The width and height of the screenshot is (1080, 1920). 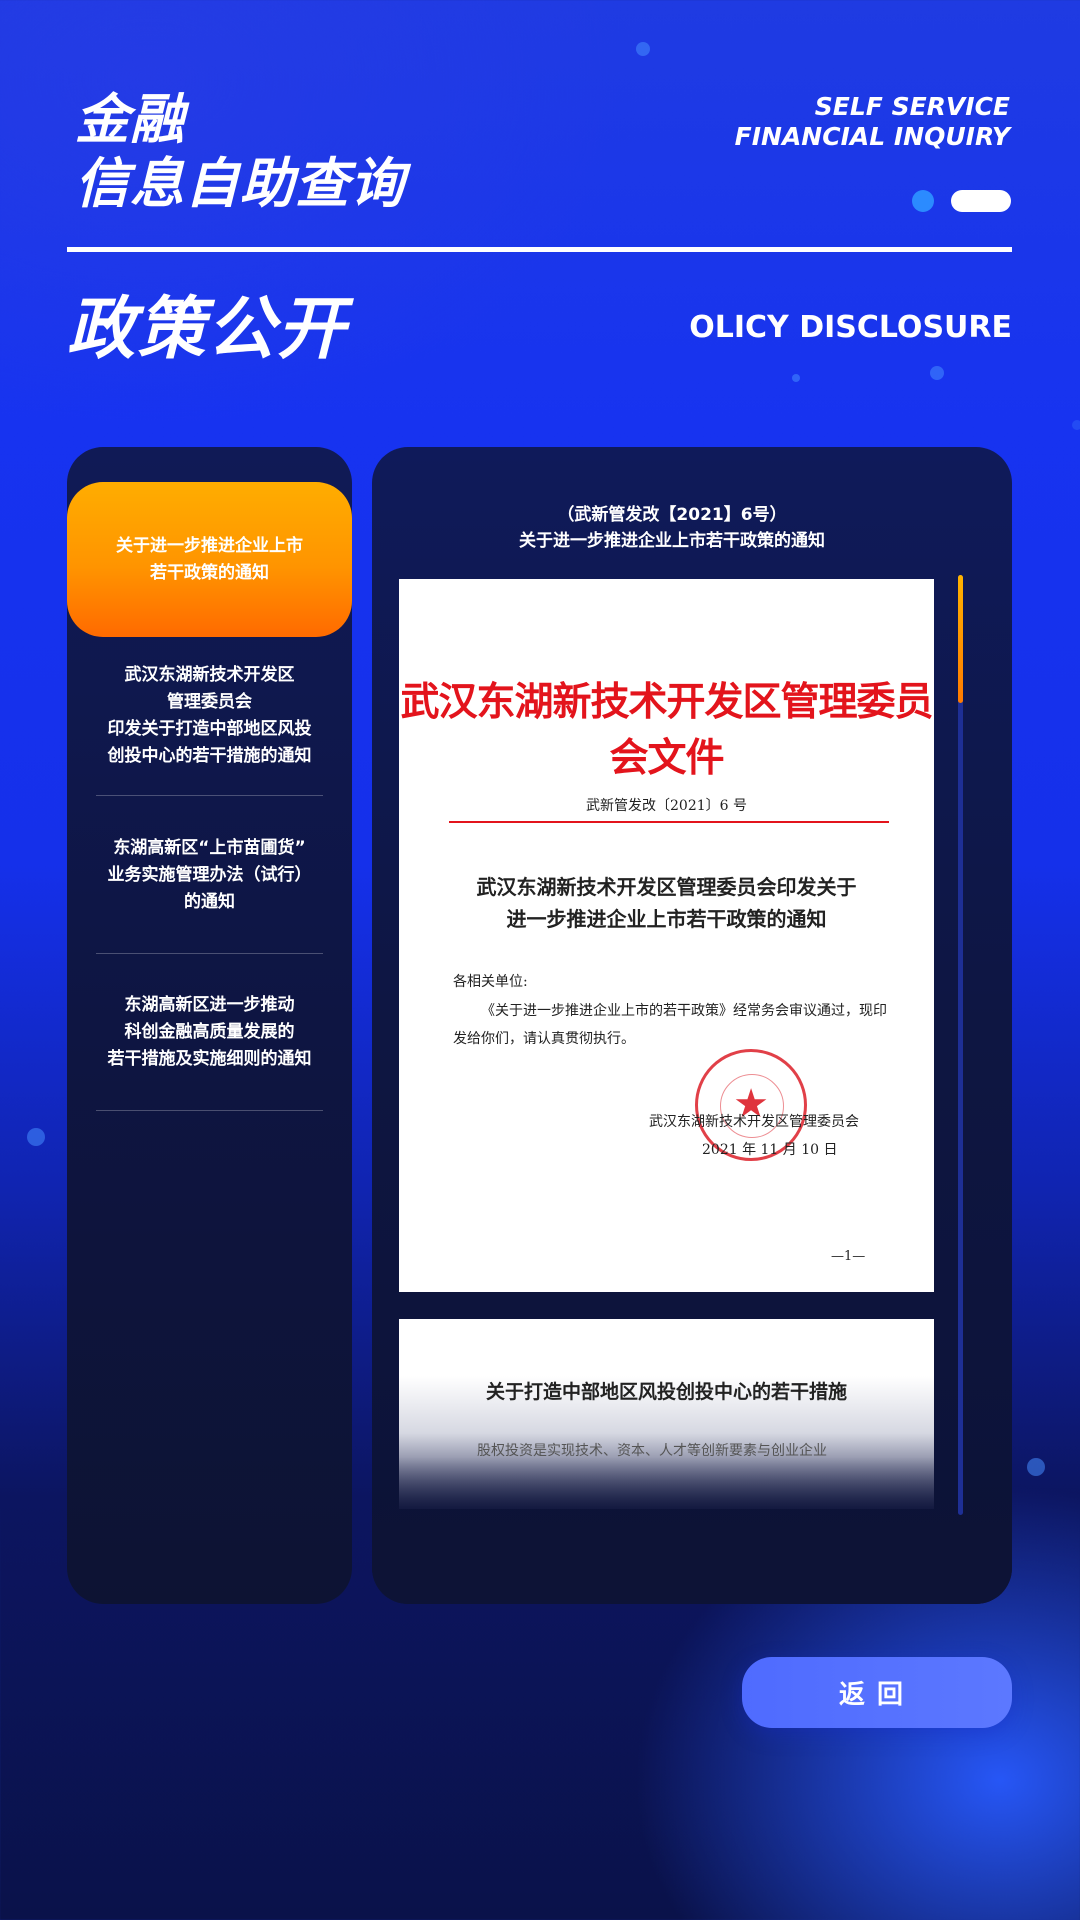 I want to click on header-divider, so click(x=539, y=249).